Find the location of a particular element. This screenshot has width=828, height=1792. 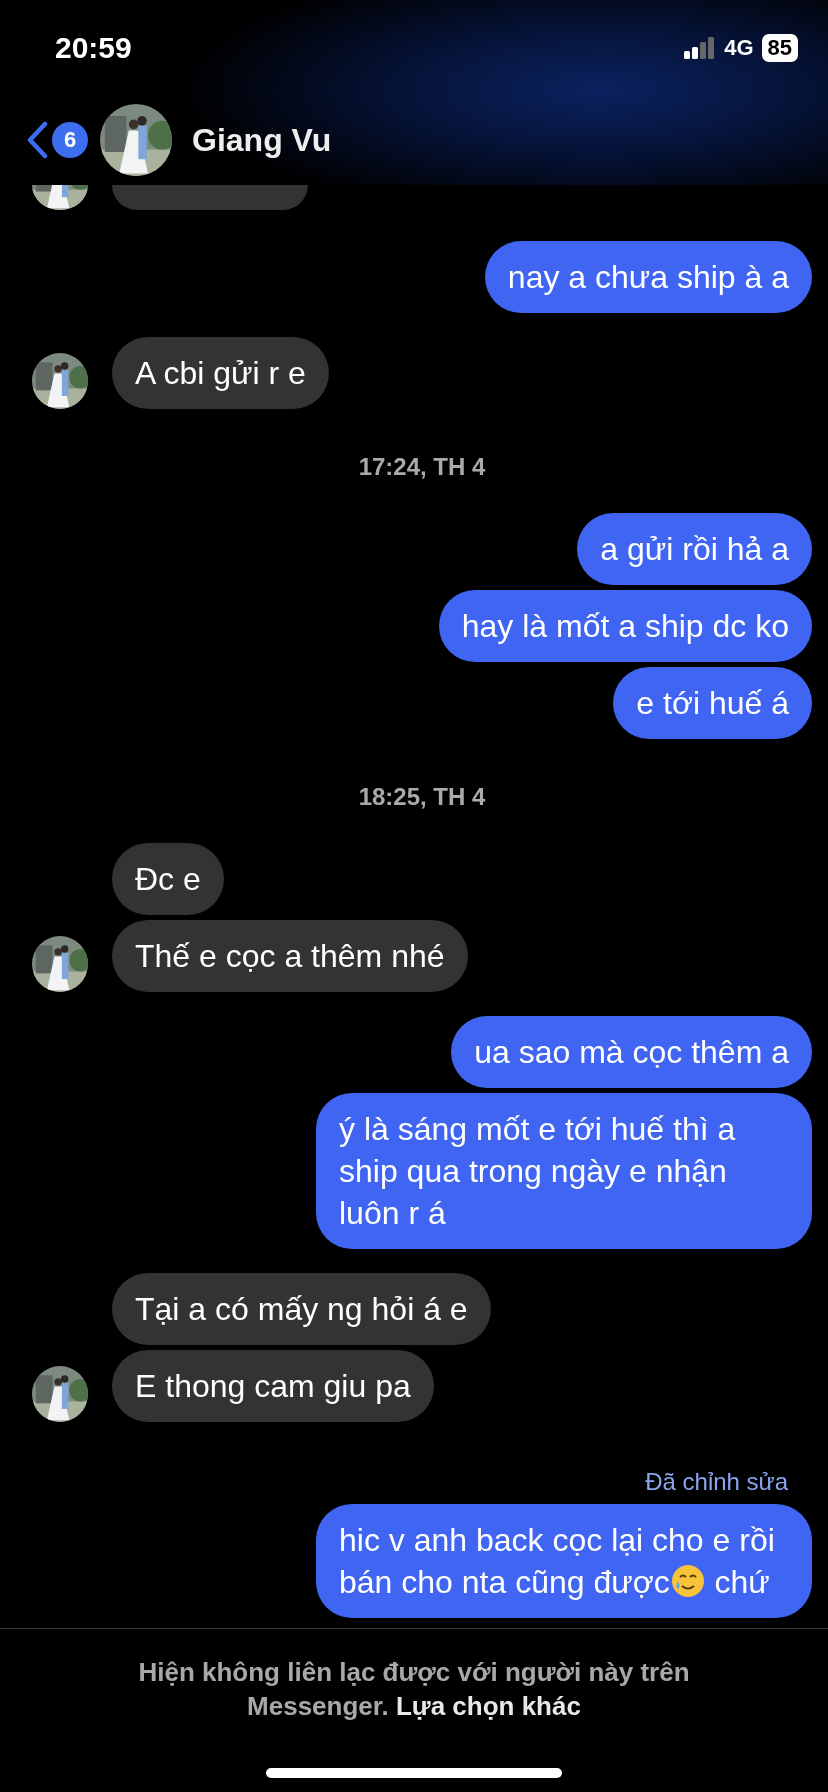

network-label: 4G is located at coordinates (739, 47).